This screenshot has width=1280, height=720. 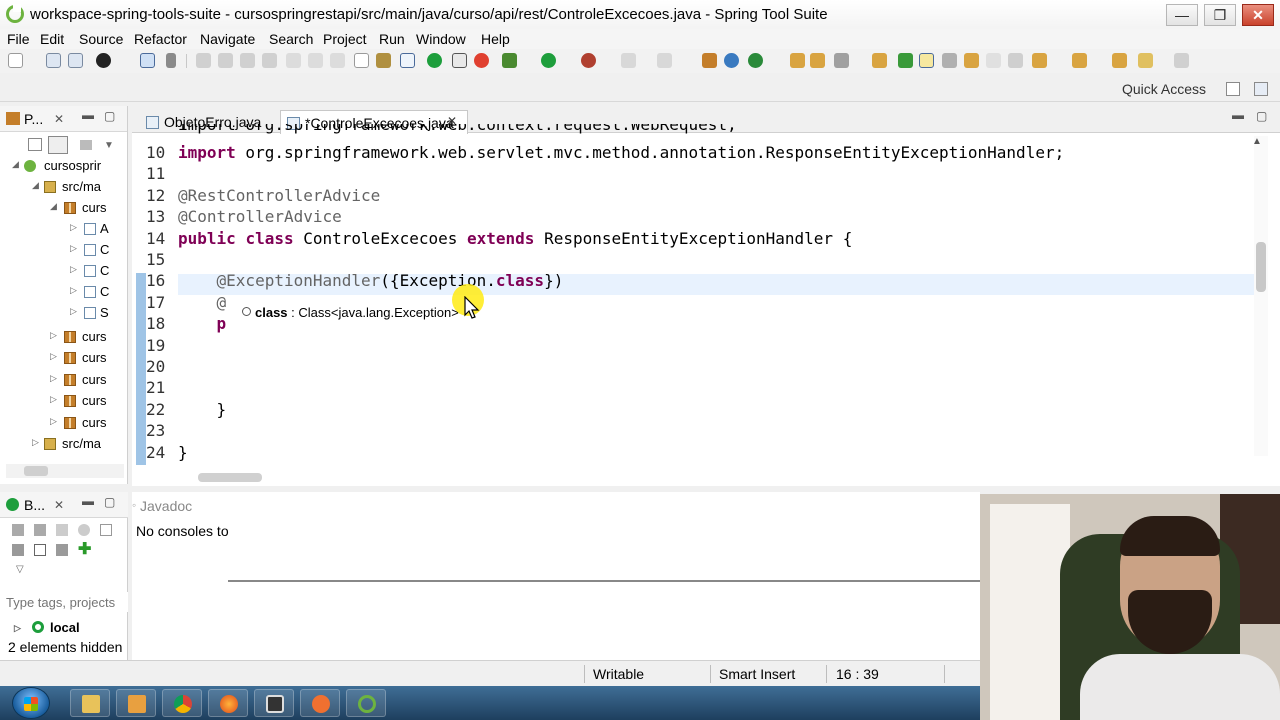 What do you see at coordinates (459, 60) in the screenshot?
I see `toggle-editor-icon` at bounding box center [459, 60].